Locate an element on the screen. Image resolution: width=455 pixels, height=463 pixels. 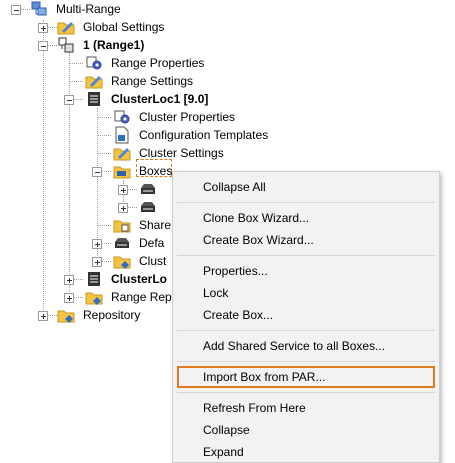
menu-item-collapse: Collapse is located at coordinates (306, 430).